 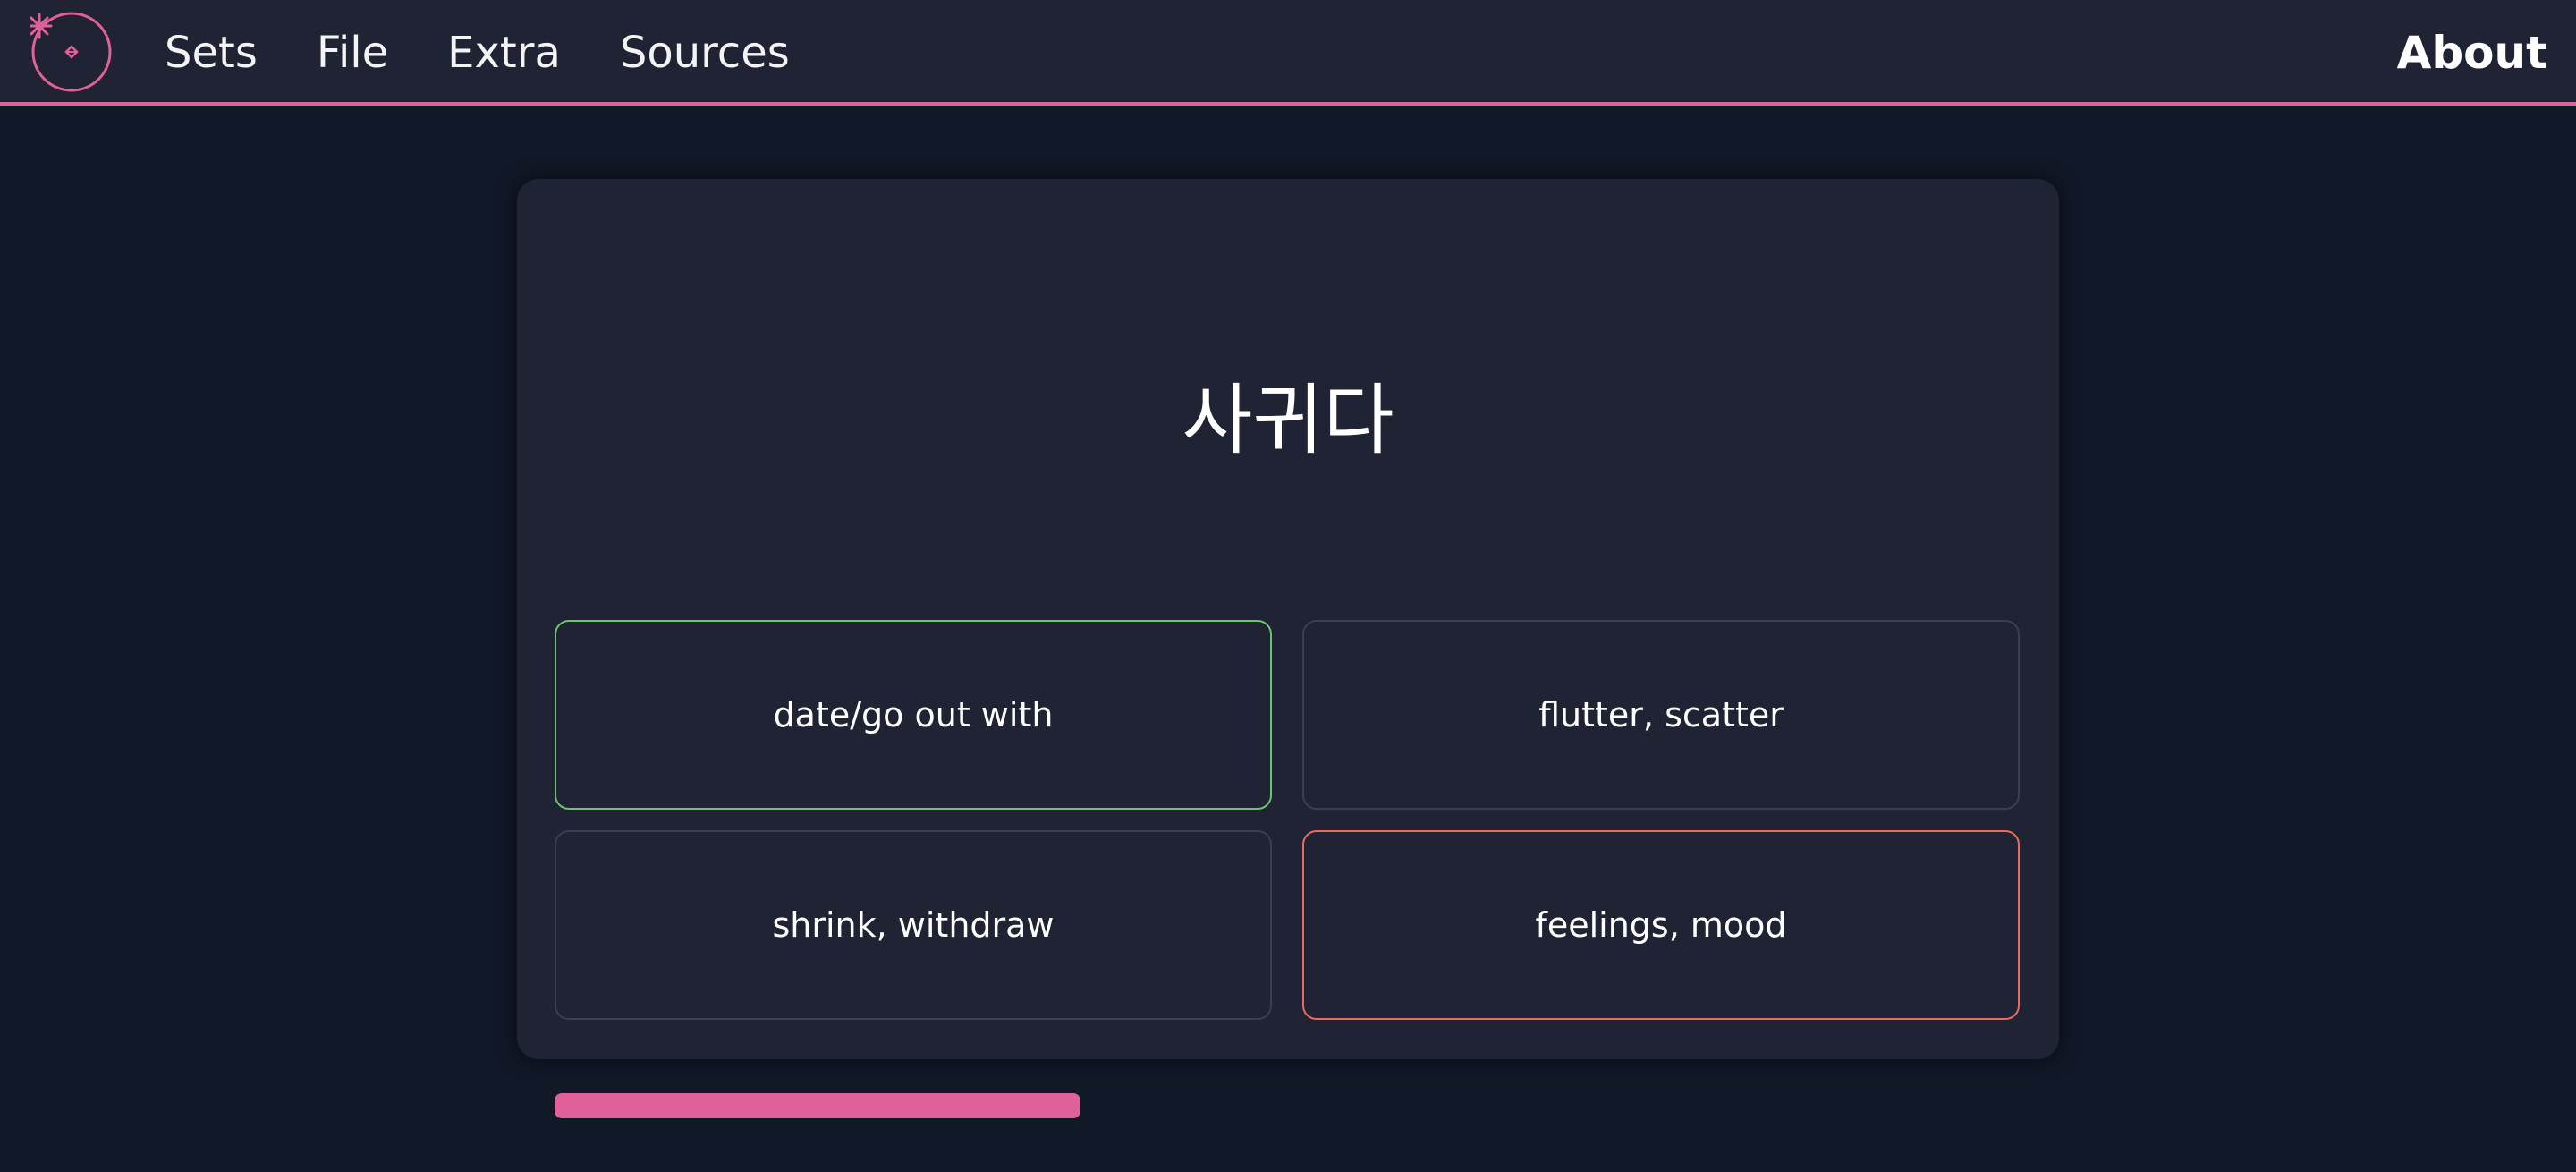 What do you see at coordinates (1661, 715) in the screenshot?
I see `answer-option-2: flutter, scatter` at bounding box center [1661, 715].